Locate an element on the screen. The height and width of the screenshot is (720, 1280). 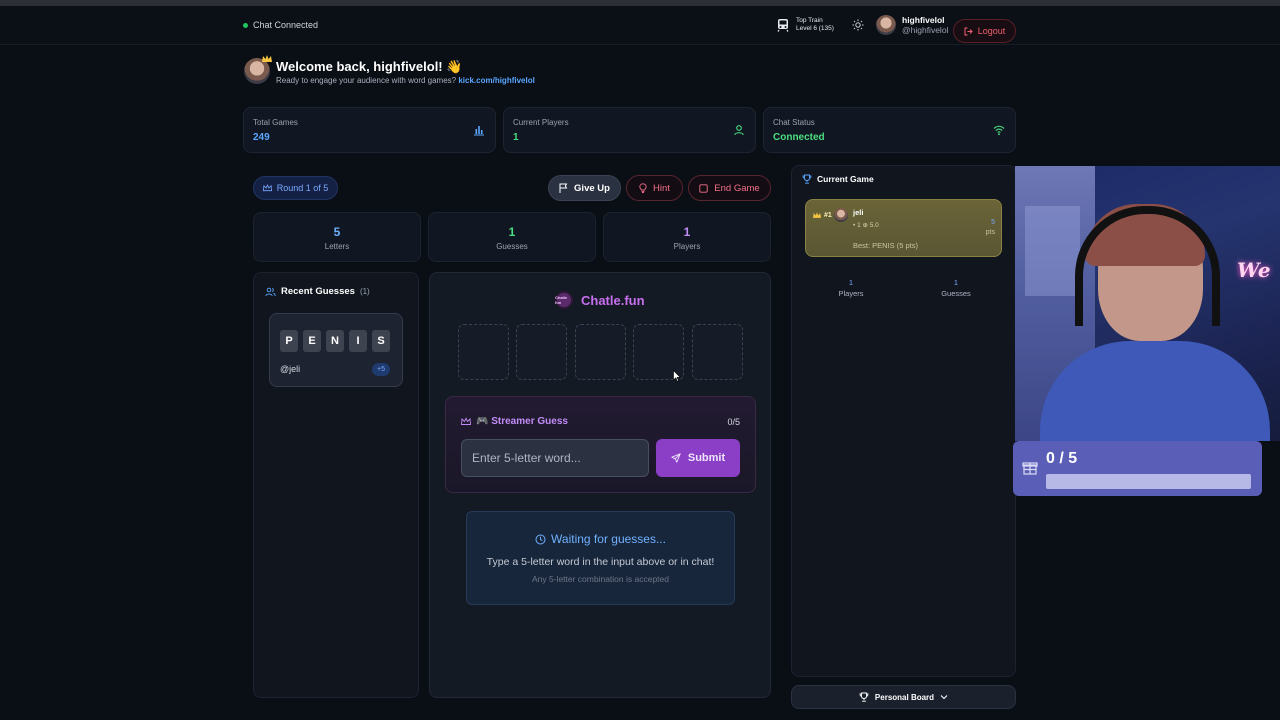
neon-sign: We is located at coordinates (1254, 270).